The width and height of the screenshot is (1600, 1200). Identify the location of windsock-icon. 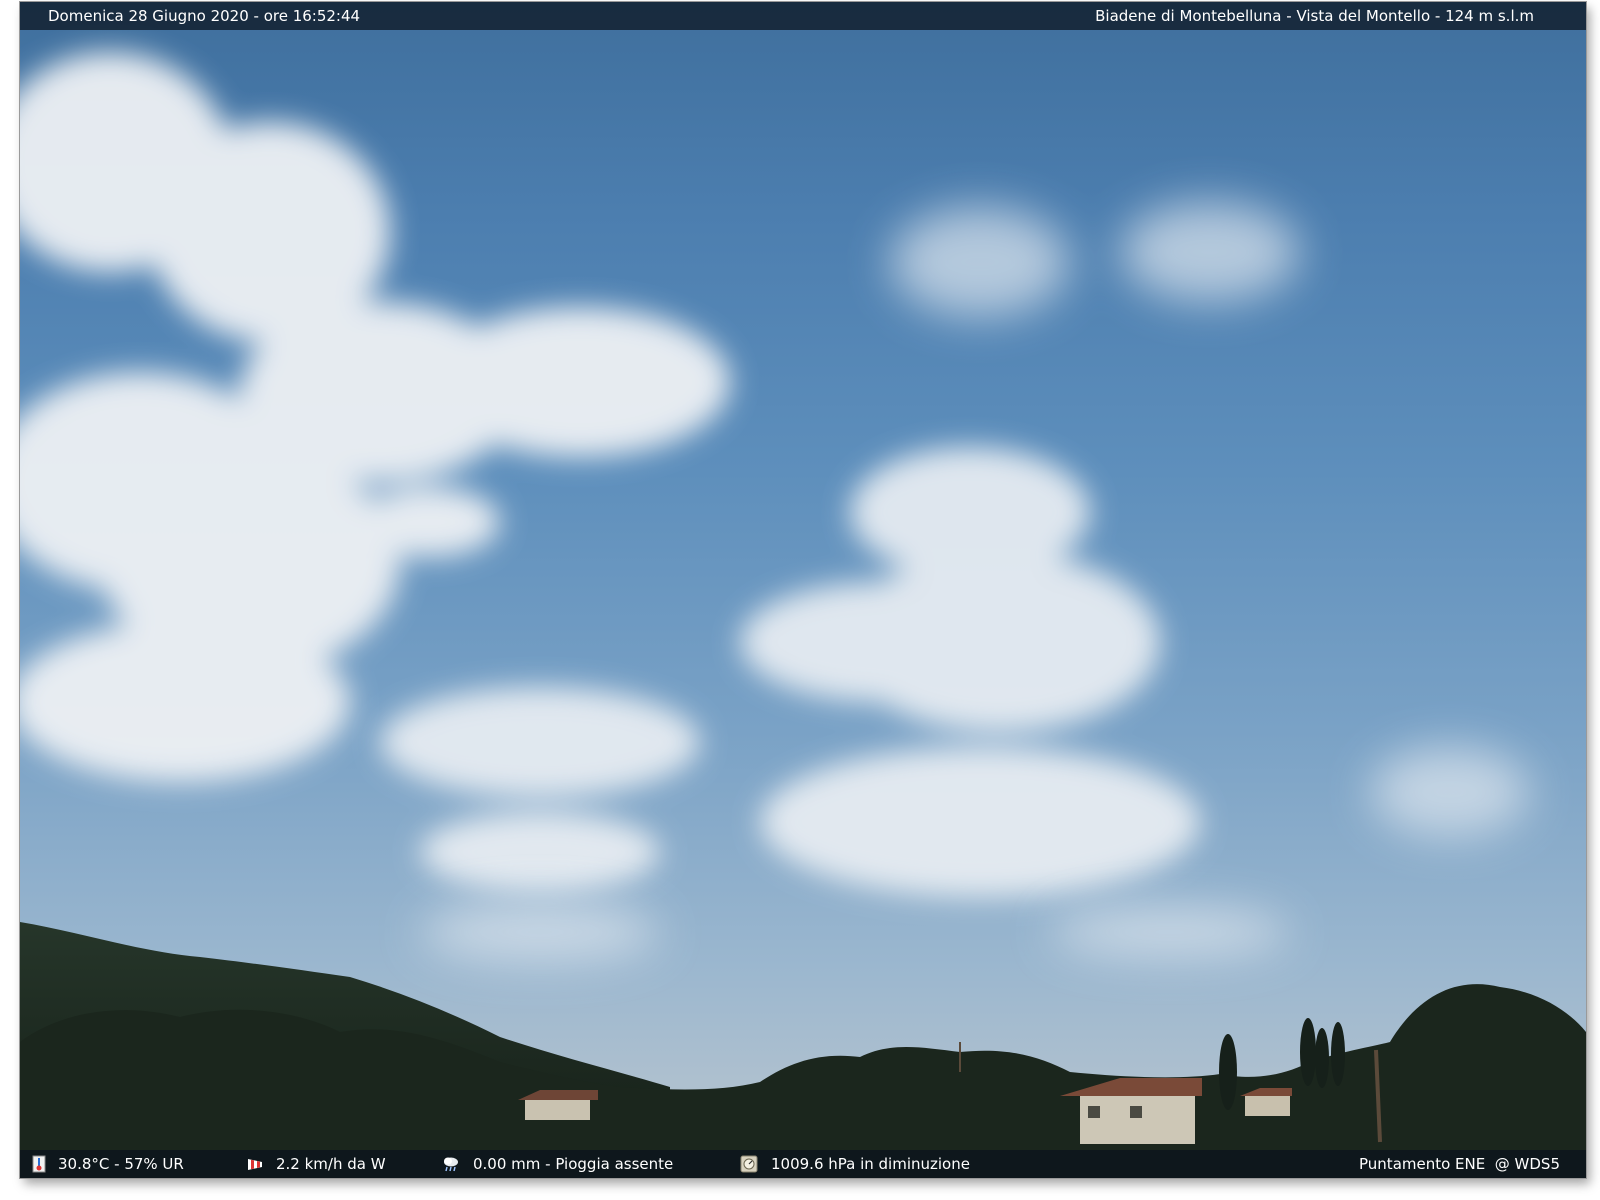
(255, 1164).